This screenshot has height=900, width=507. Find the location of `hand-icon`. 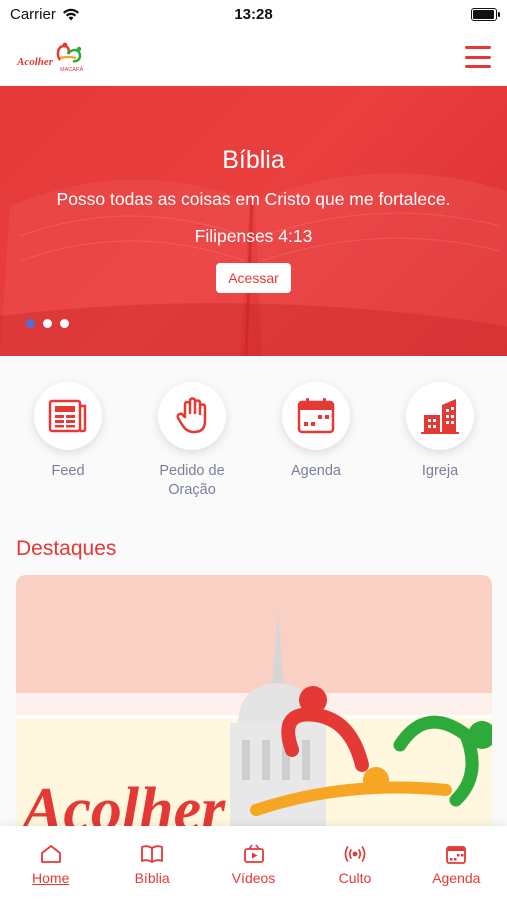

hand-icon is located at coordinates (191, 415).